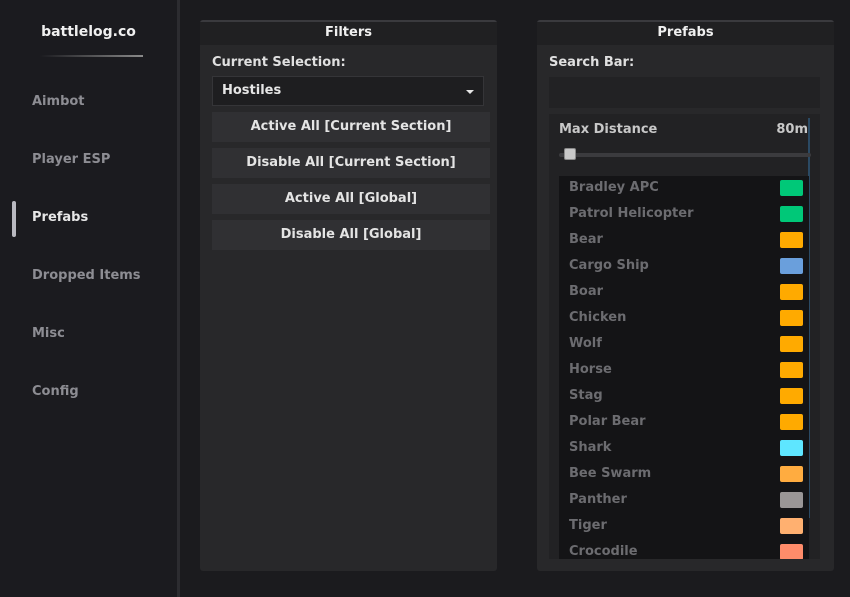 This screenshot has height=597, width=850. I want to click on prefab-name: Boar, so click(586, 291).